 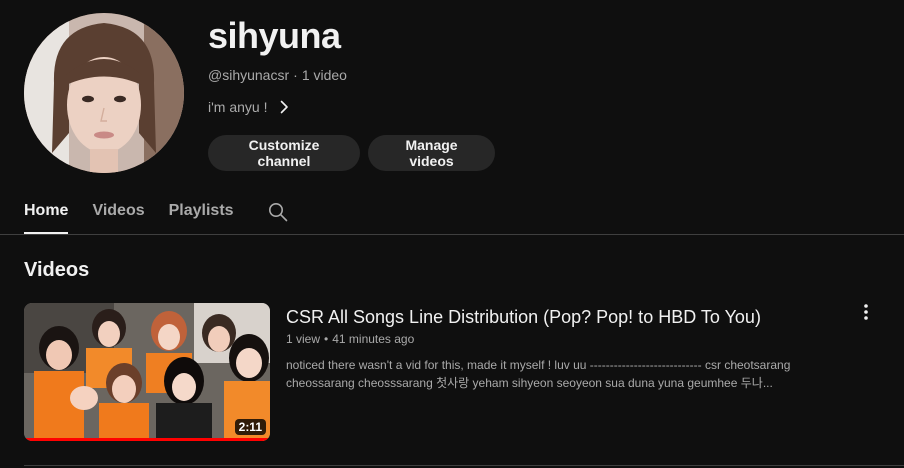 I want to click on tab-home: Home, so click(x=46, y=212).